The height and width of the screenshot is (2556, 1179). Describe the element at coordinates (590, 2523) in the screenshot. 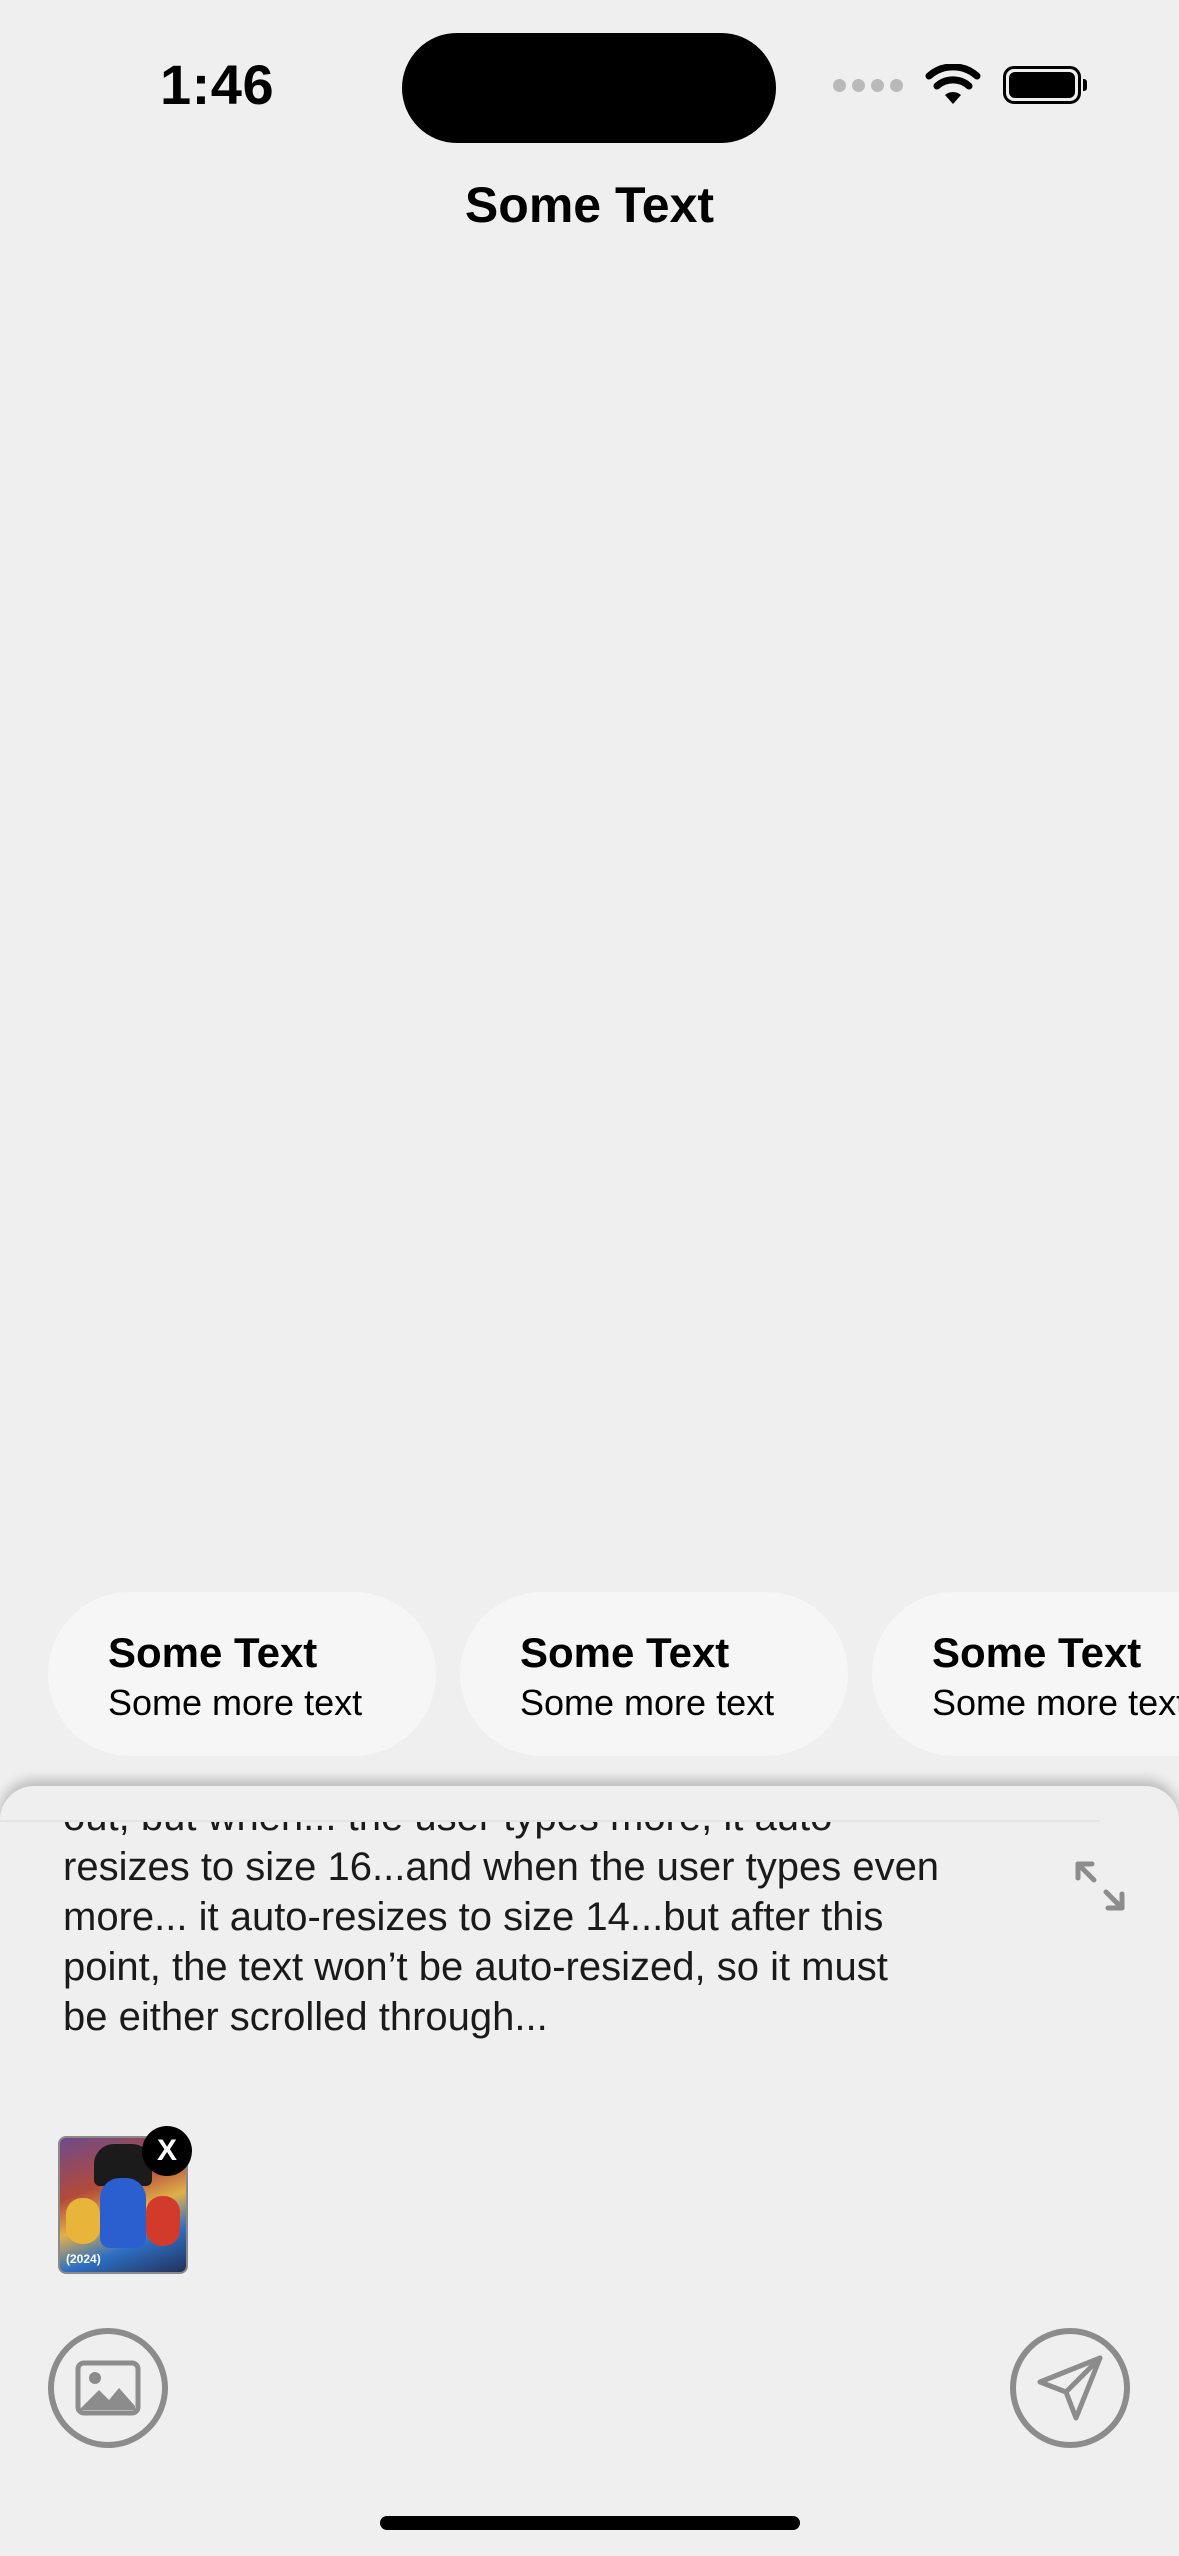

I see `home-indicator` at that location.